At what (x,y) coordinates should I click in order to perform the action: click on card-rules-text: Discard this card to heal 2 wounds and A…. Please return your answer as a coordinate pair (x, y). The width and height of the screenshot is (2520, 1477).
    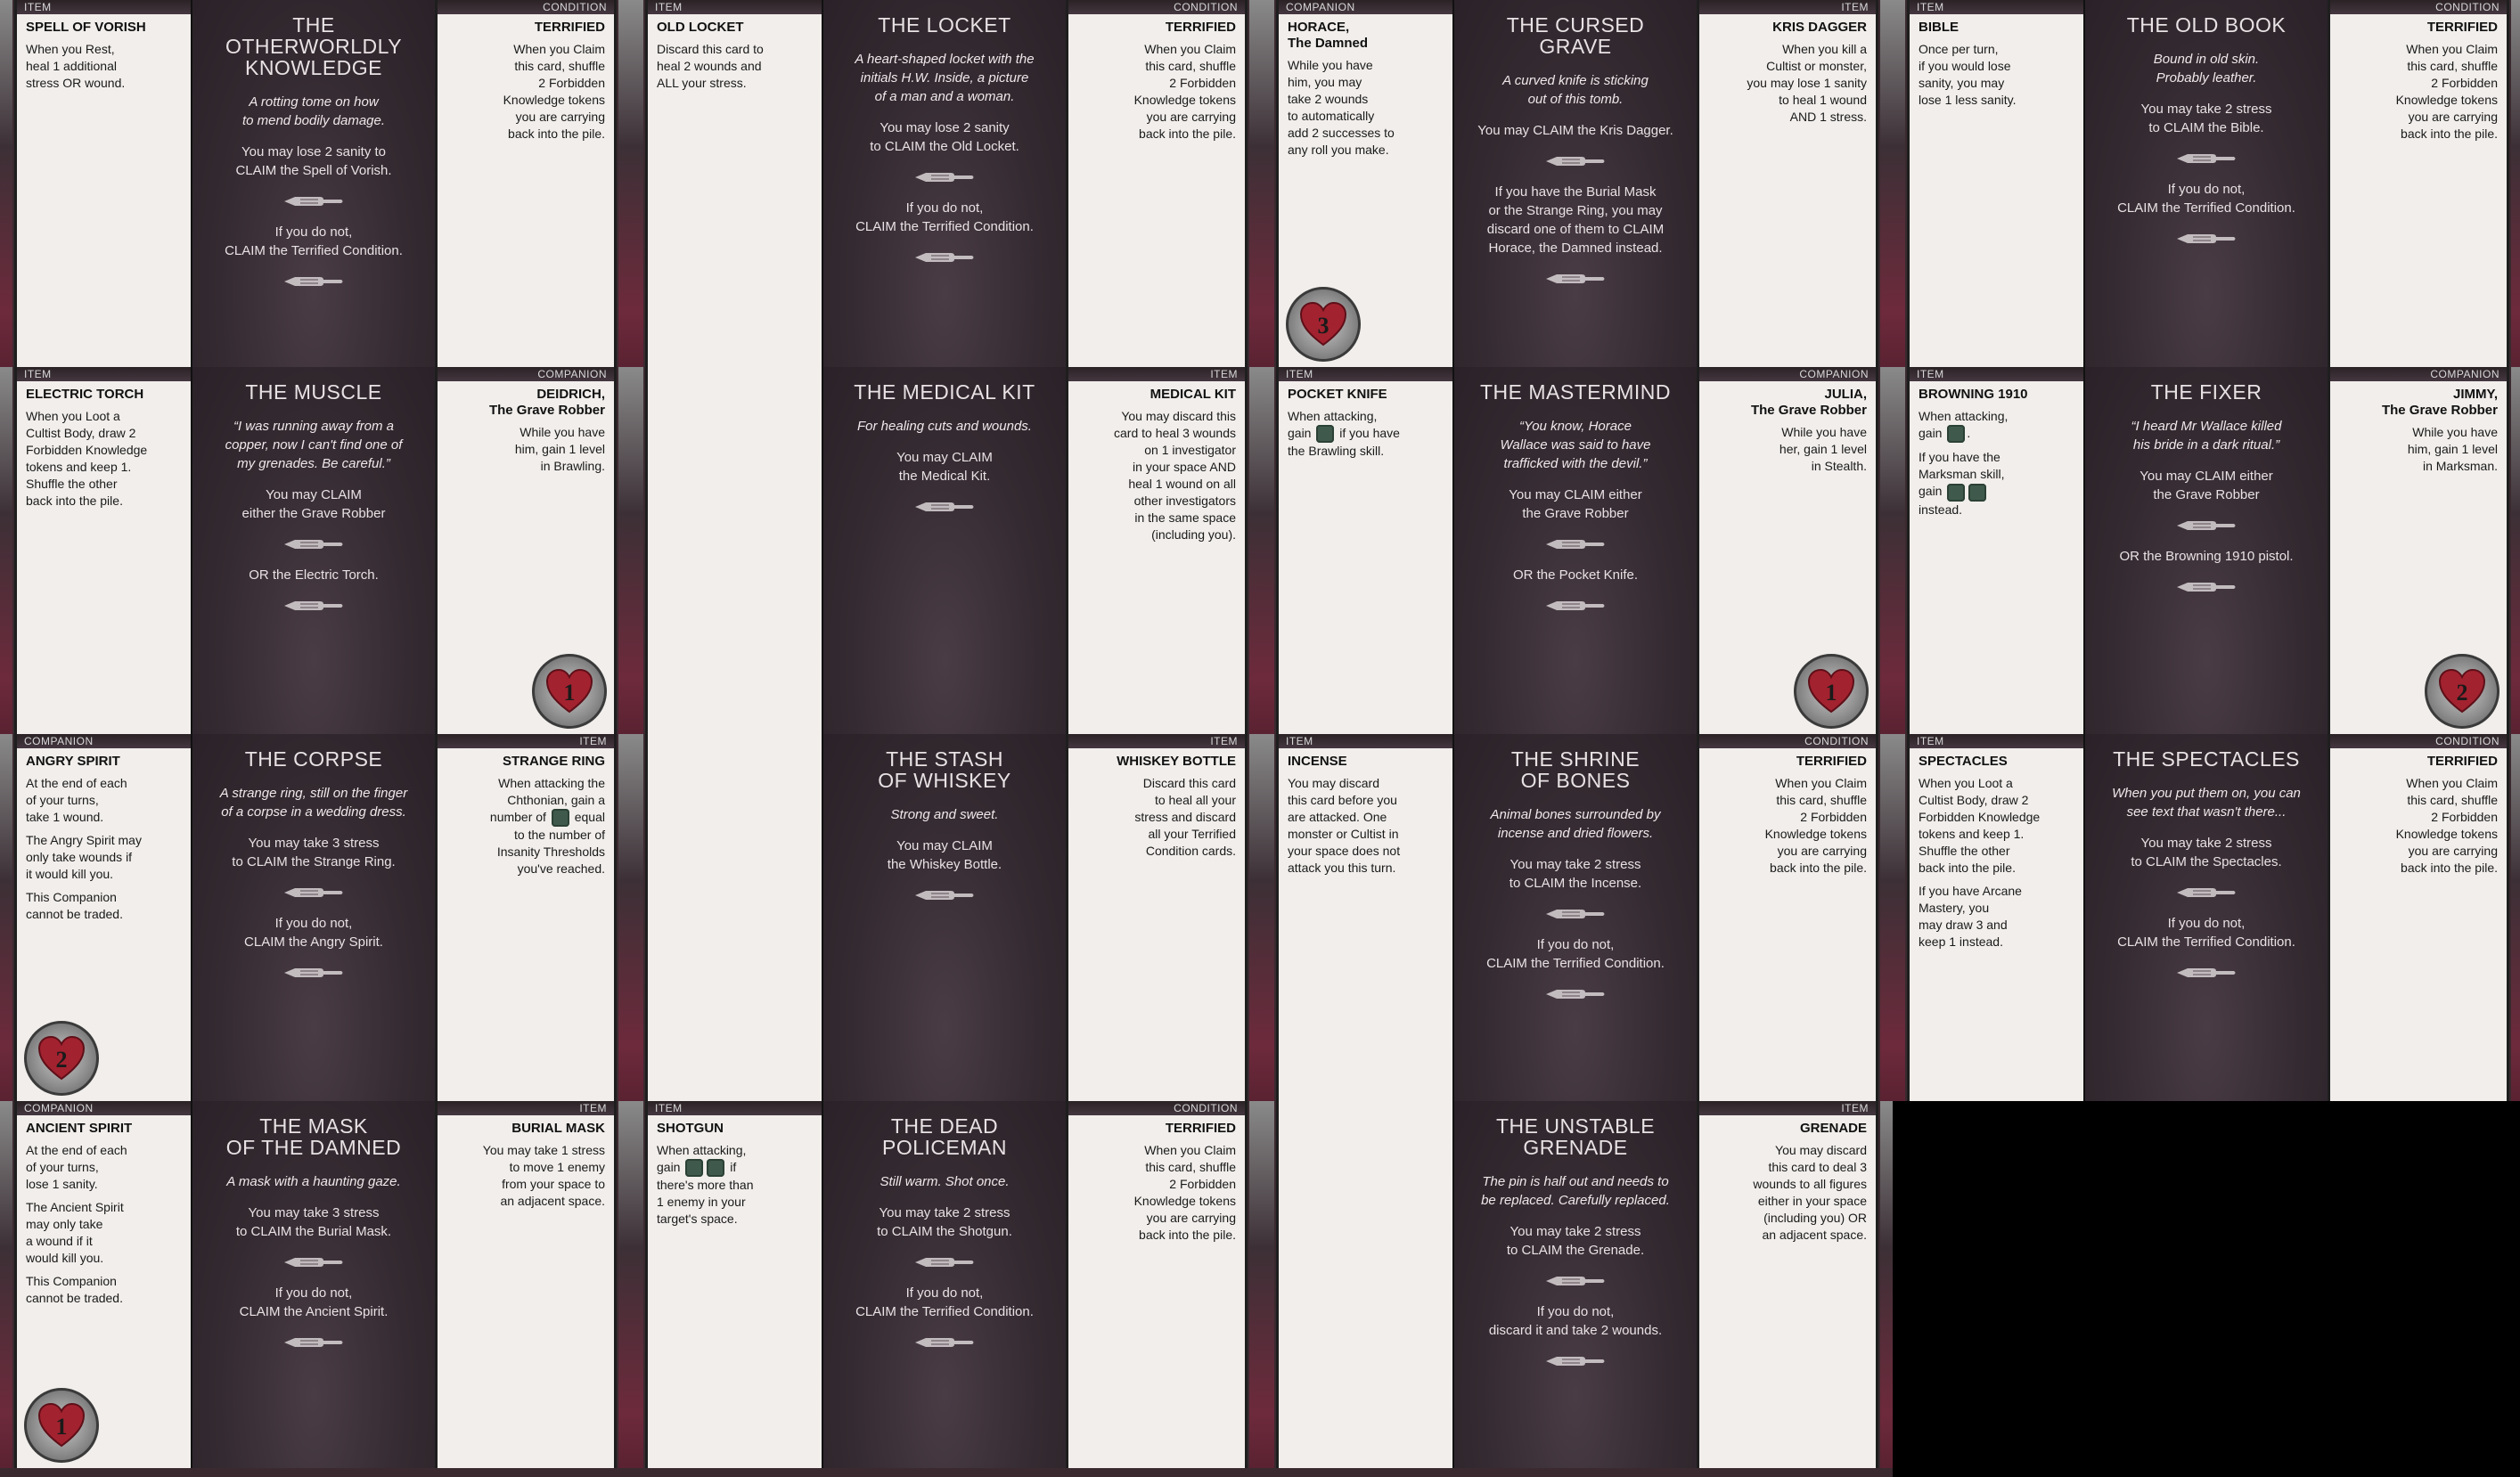
    Looking at the image, I should click on (736, 69).